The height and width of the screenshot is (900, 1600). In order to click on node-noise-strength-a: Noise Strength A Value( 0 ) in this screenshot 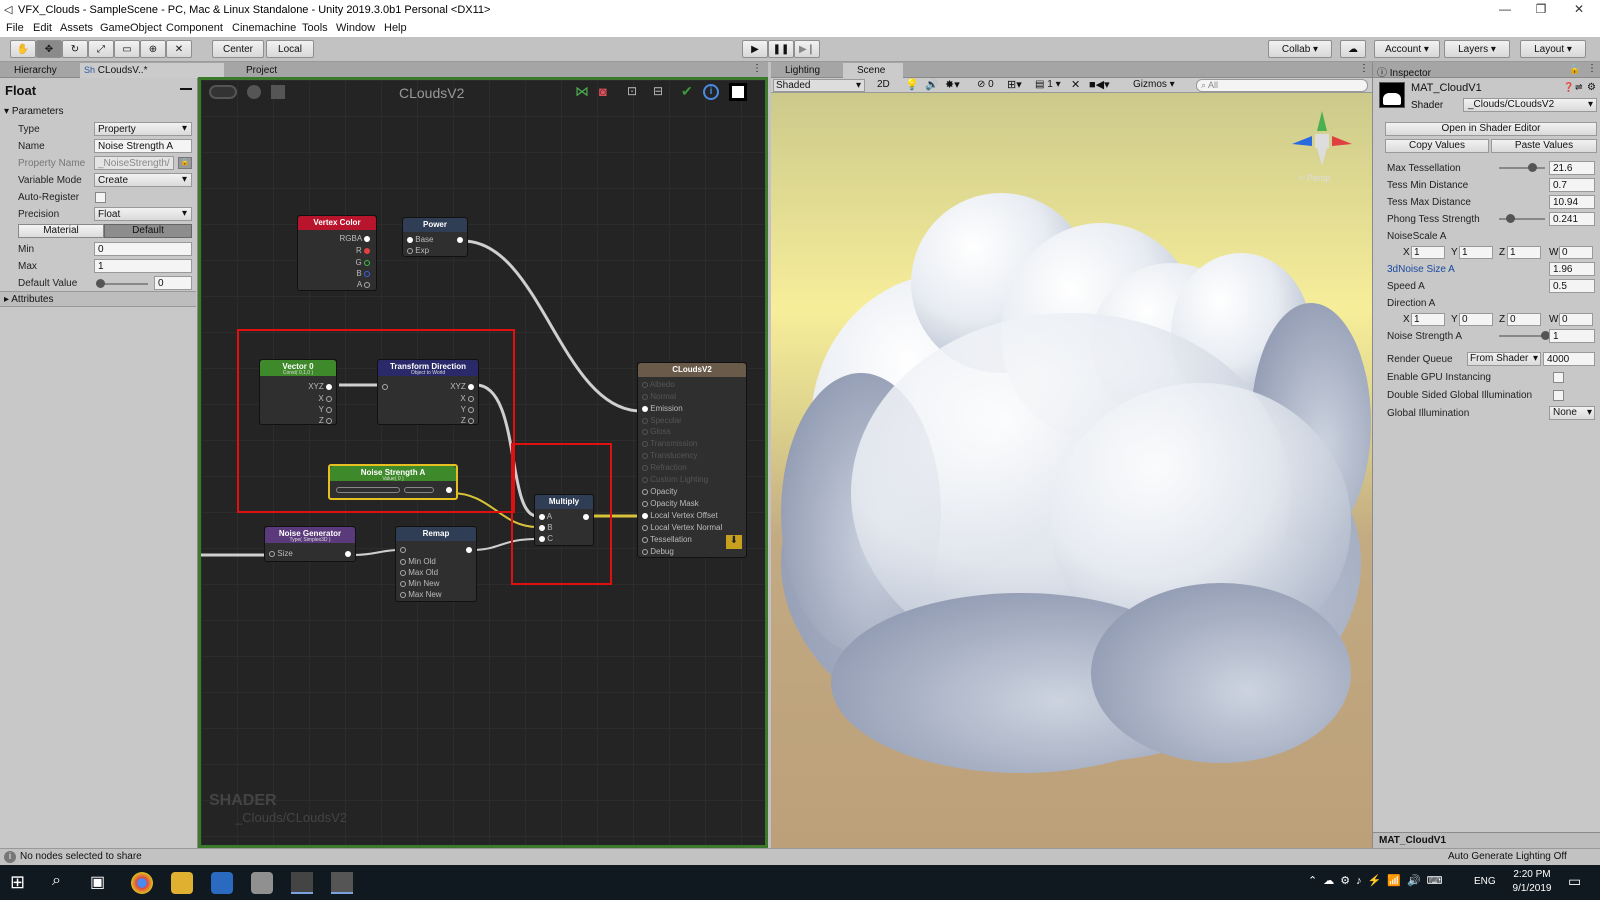, I will do `click(393, 482)`.